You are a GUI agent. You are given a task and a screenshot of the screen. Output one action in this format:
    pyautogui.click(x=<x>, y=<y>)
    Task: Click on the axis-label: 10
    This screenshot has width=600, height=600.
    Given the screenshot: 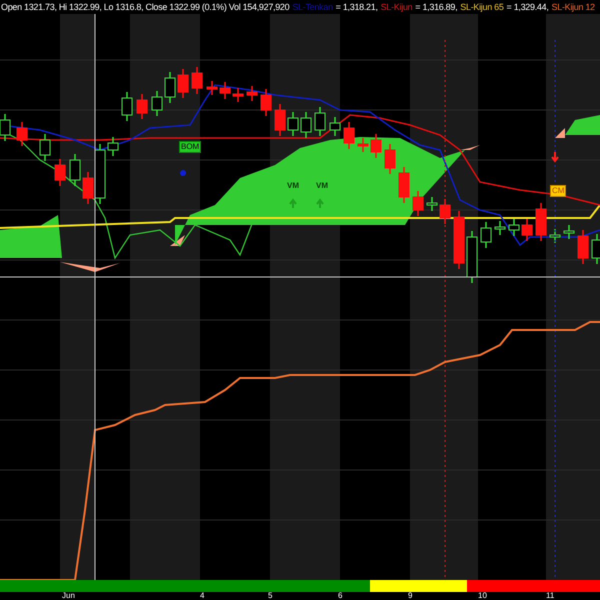 What is the action you would take?
    pyautogui.click(x=482, y=596)
    